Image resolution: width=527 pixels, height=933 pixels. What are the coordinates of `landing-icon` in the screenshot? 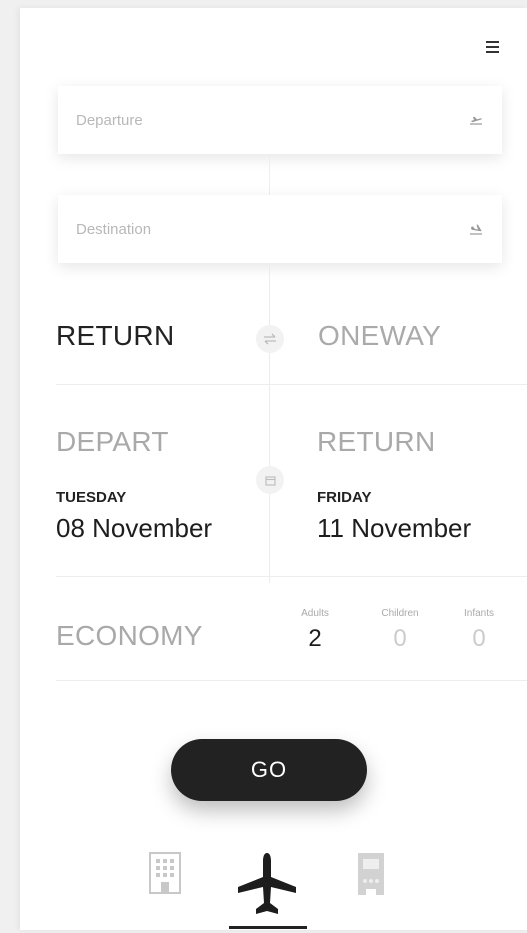 It's located at (476, 229).